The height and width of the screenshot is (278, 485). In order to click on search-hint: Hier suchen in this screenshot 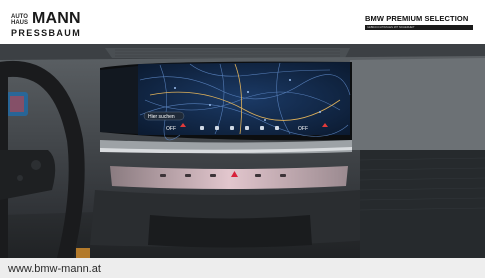, I will do `click(161, 117)`.